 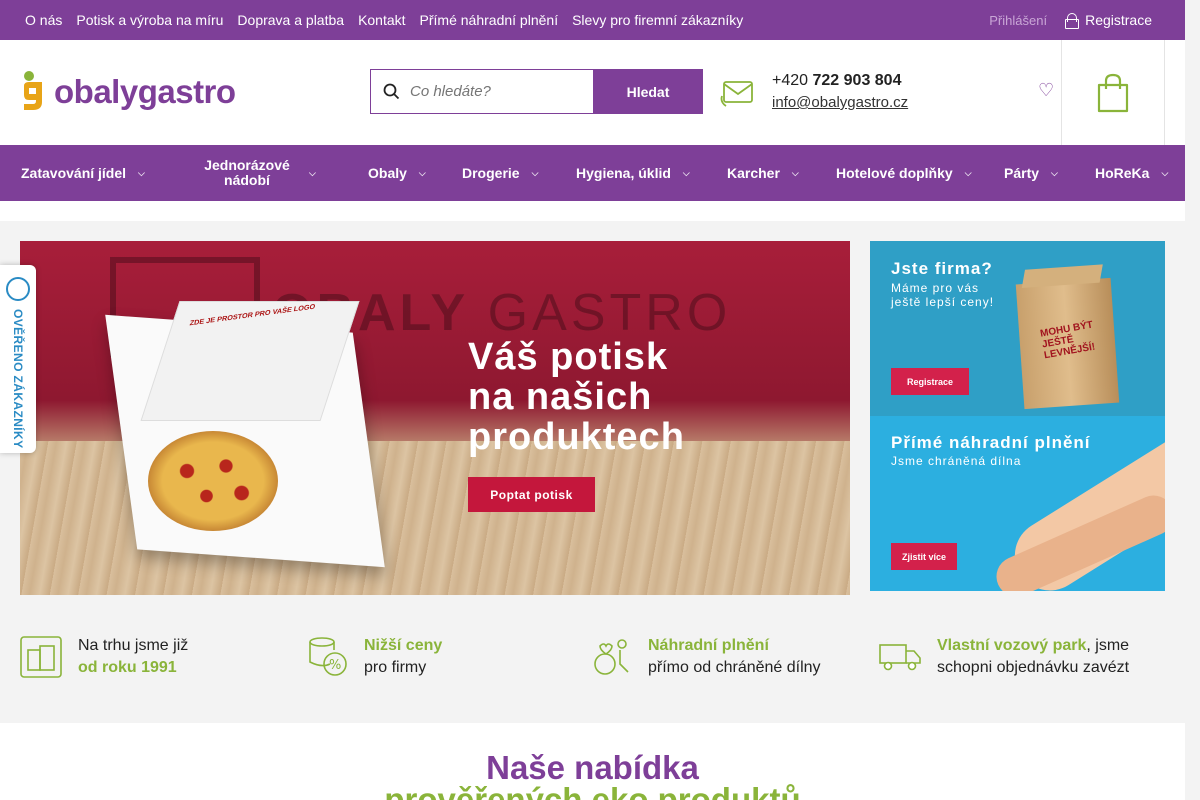 I want to click on nav-item-sealing: Zatavování jídel ⌵, so click(x=83, y=173).